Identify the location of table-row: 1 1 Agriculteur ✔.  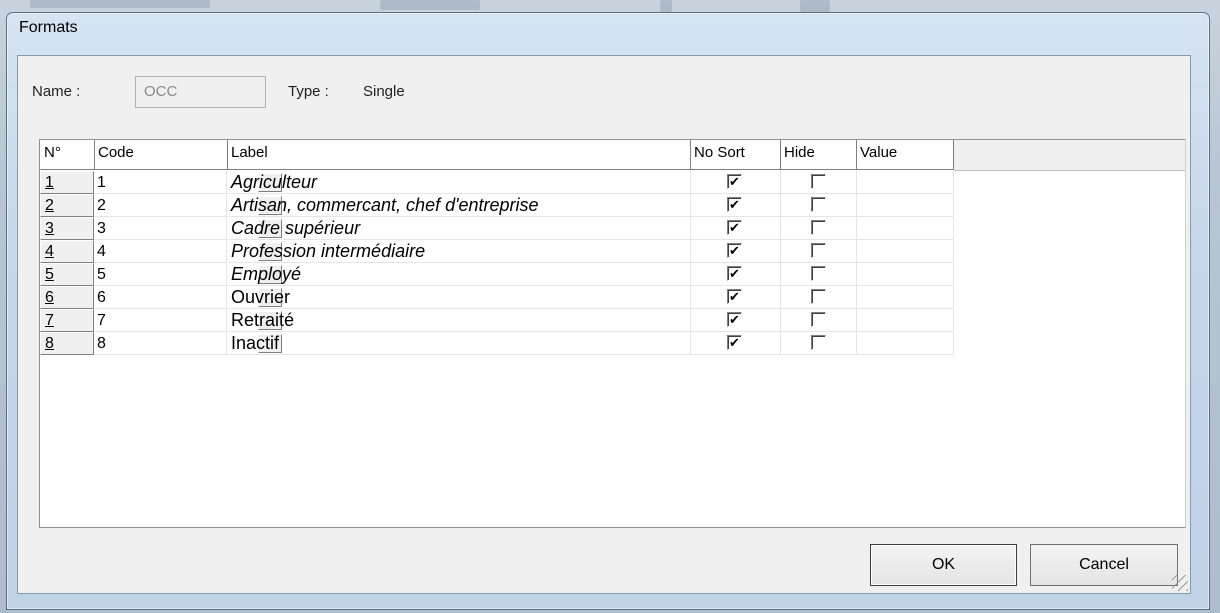
(497, 182).